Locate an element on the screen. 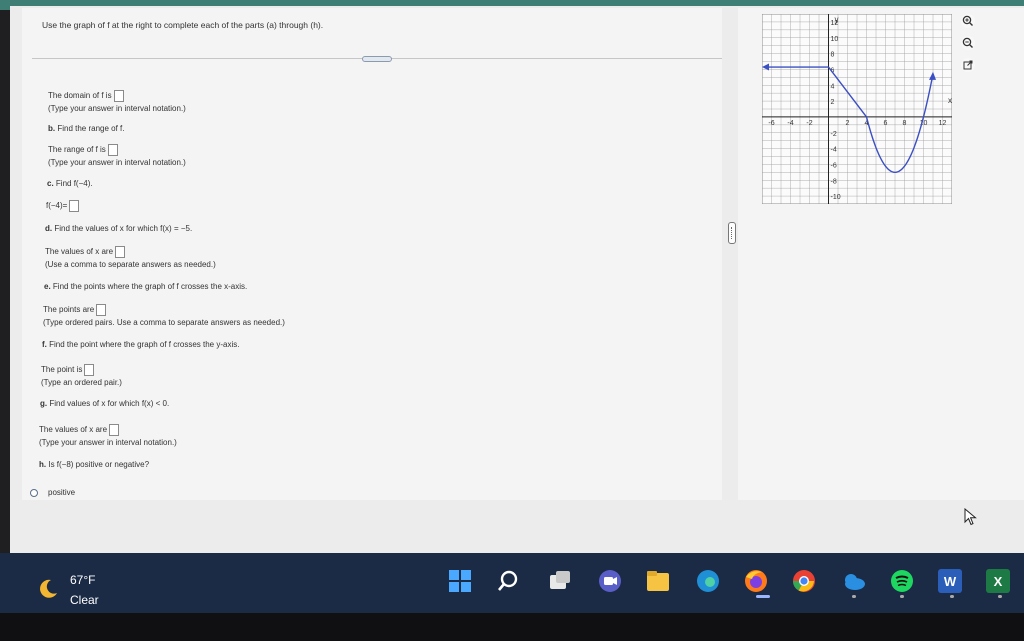  question-h: h. Is f(−8) positive or negative? is located at coordinates (359, 464).